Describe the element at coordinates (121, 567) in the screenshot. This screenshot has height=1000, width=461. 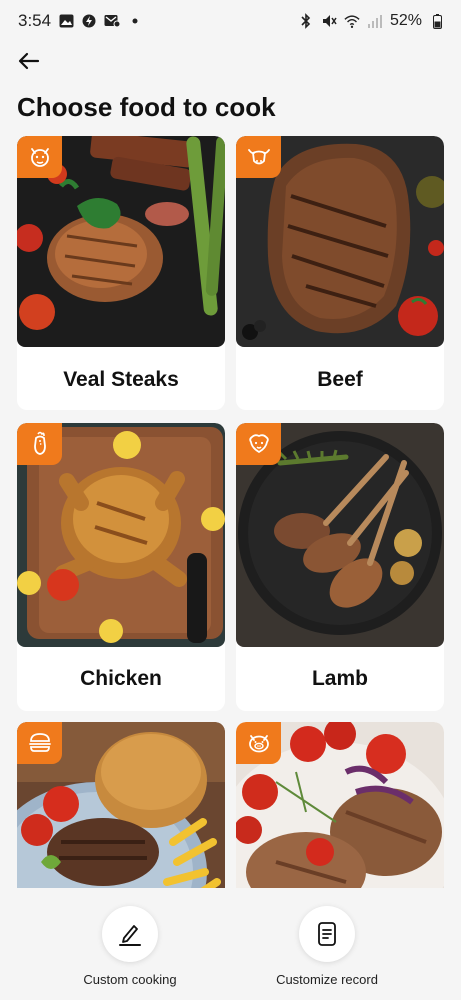
I see `food-card-chicken: Chicken` at that location.